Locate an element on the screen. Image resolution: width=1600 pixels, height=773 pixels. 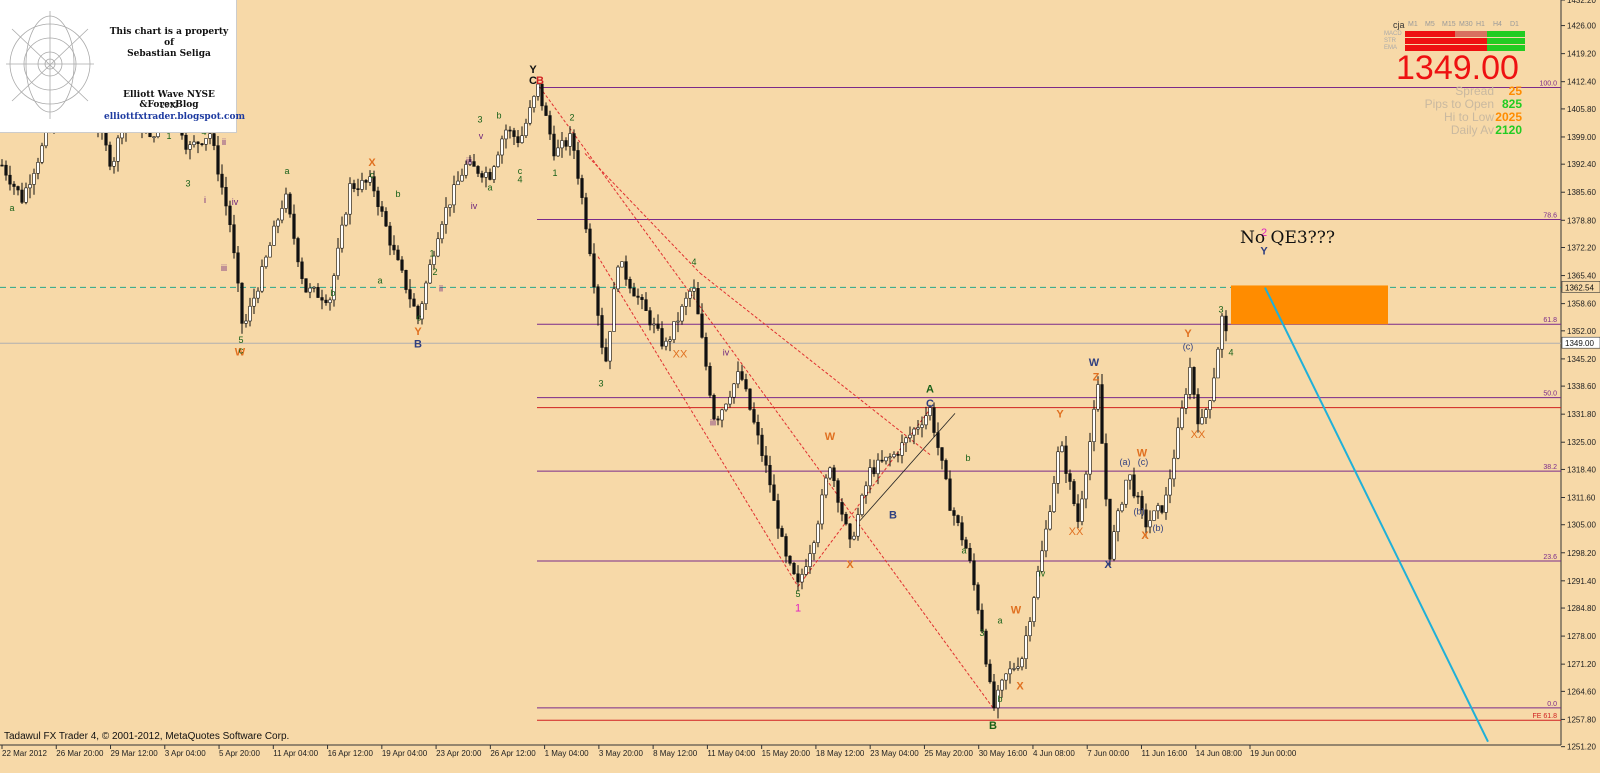
signal-label-macd: MACD is located at coordinates (1393, 34).